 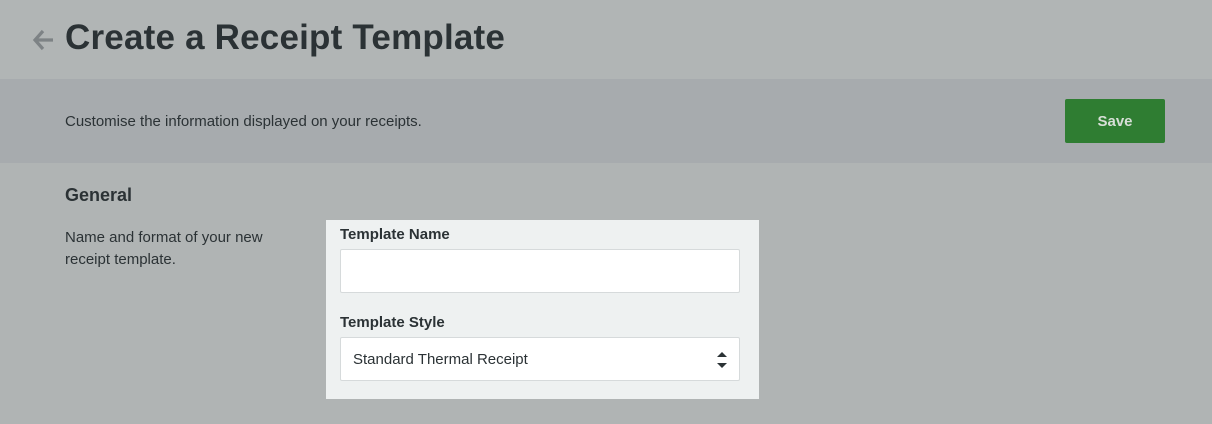 What do you see at coordinates (392, 322) in the screenshot?
I see `template-style-label: Template Style` at bounding box center [392, 322].